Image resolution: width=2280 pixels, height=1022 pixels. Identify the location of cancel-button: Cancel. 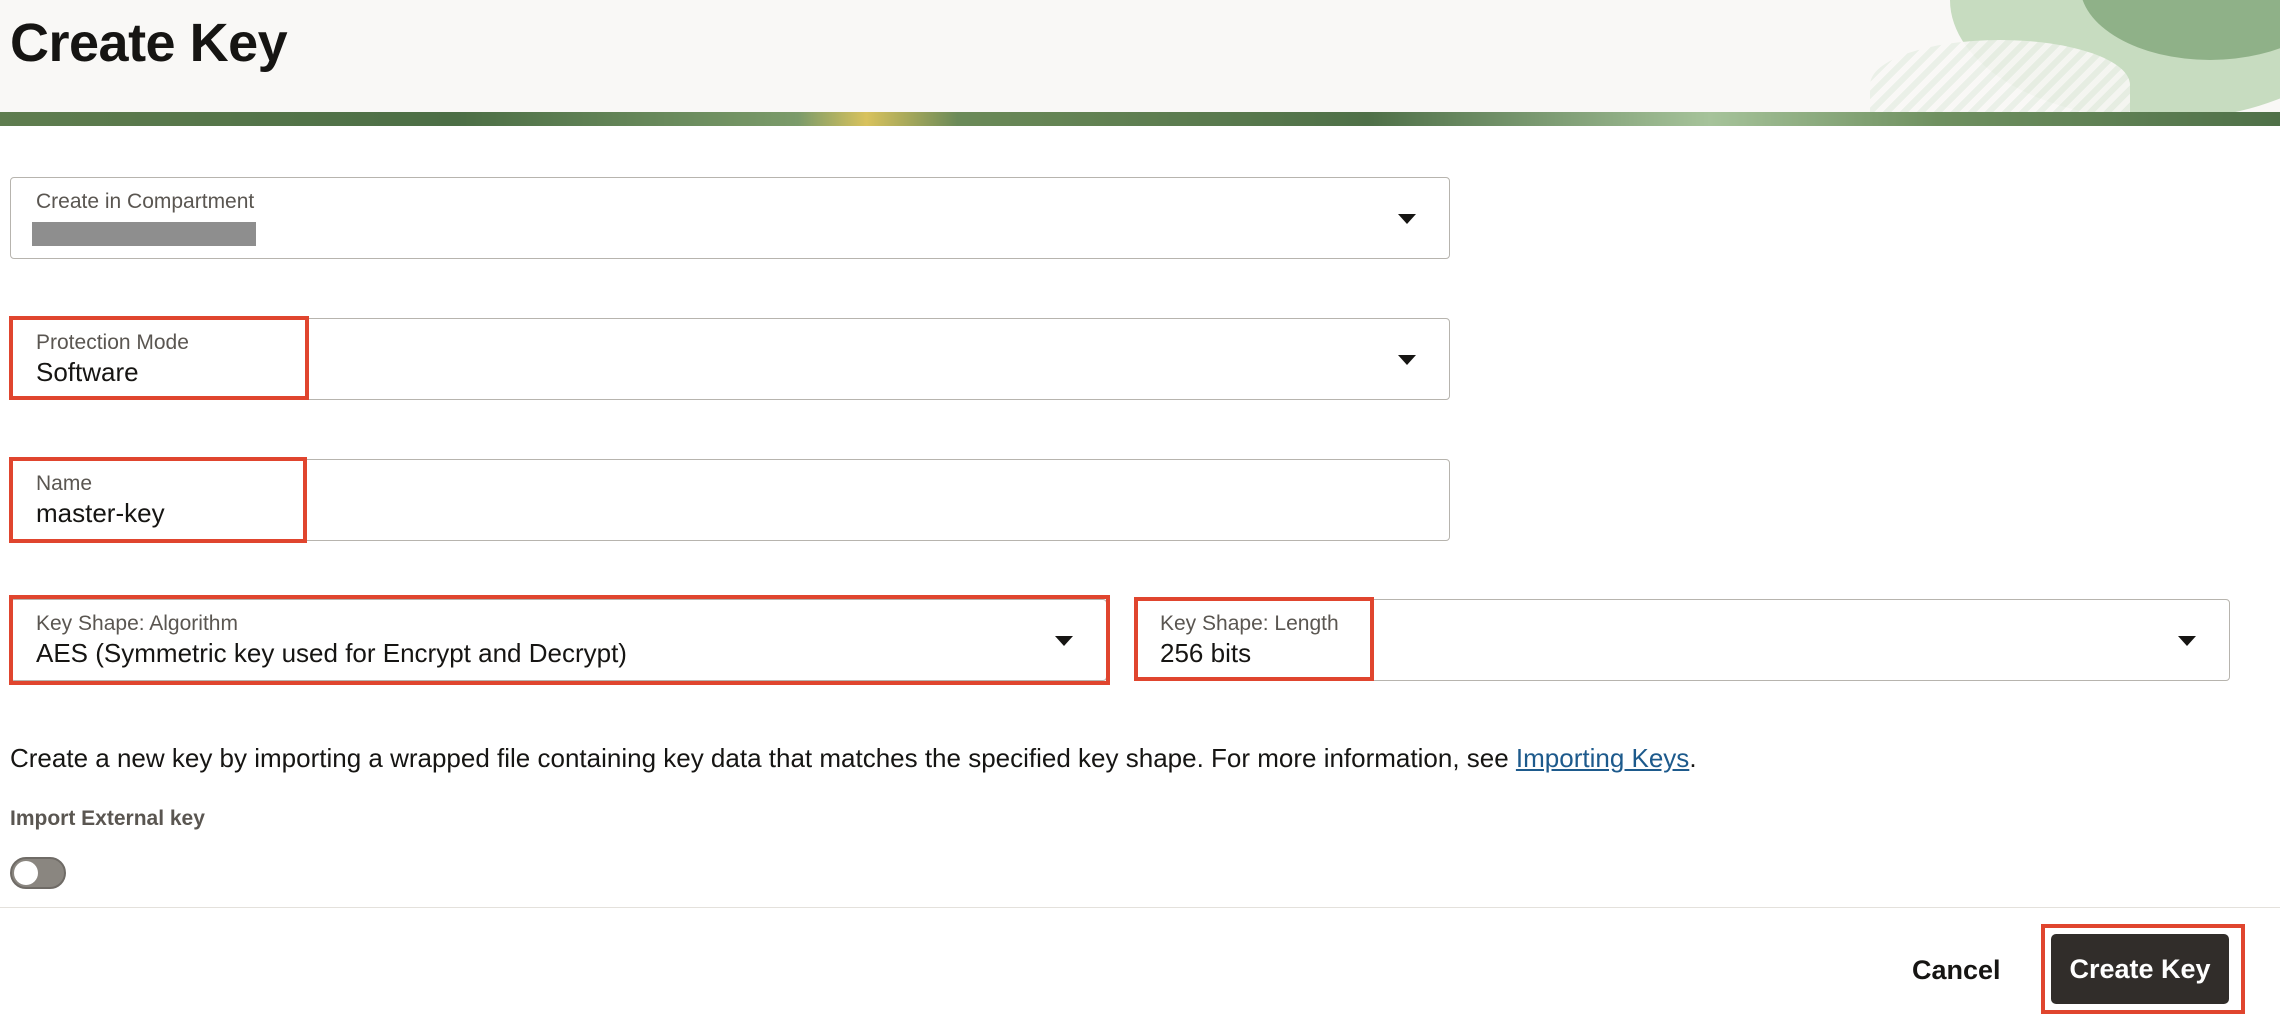
(1956, 970).